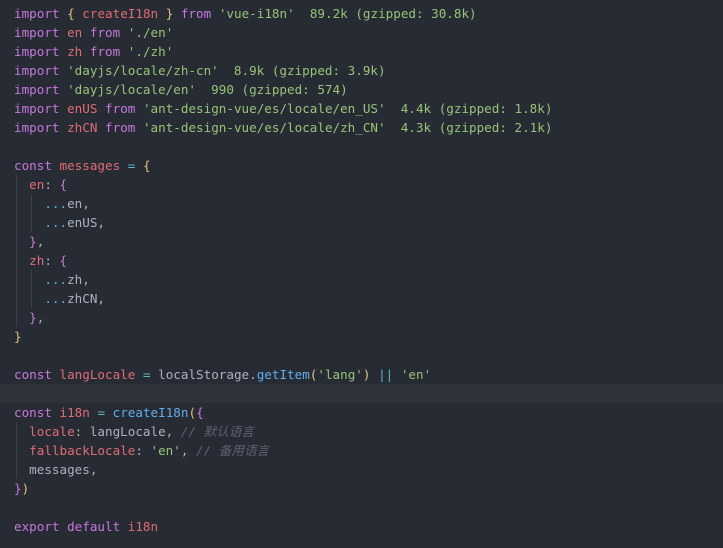  I want to click on code-token: export, so click(37, 526).